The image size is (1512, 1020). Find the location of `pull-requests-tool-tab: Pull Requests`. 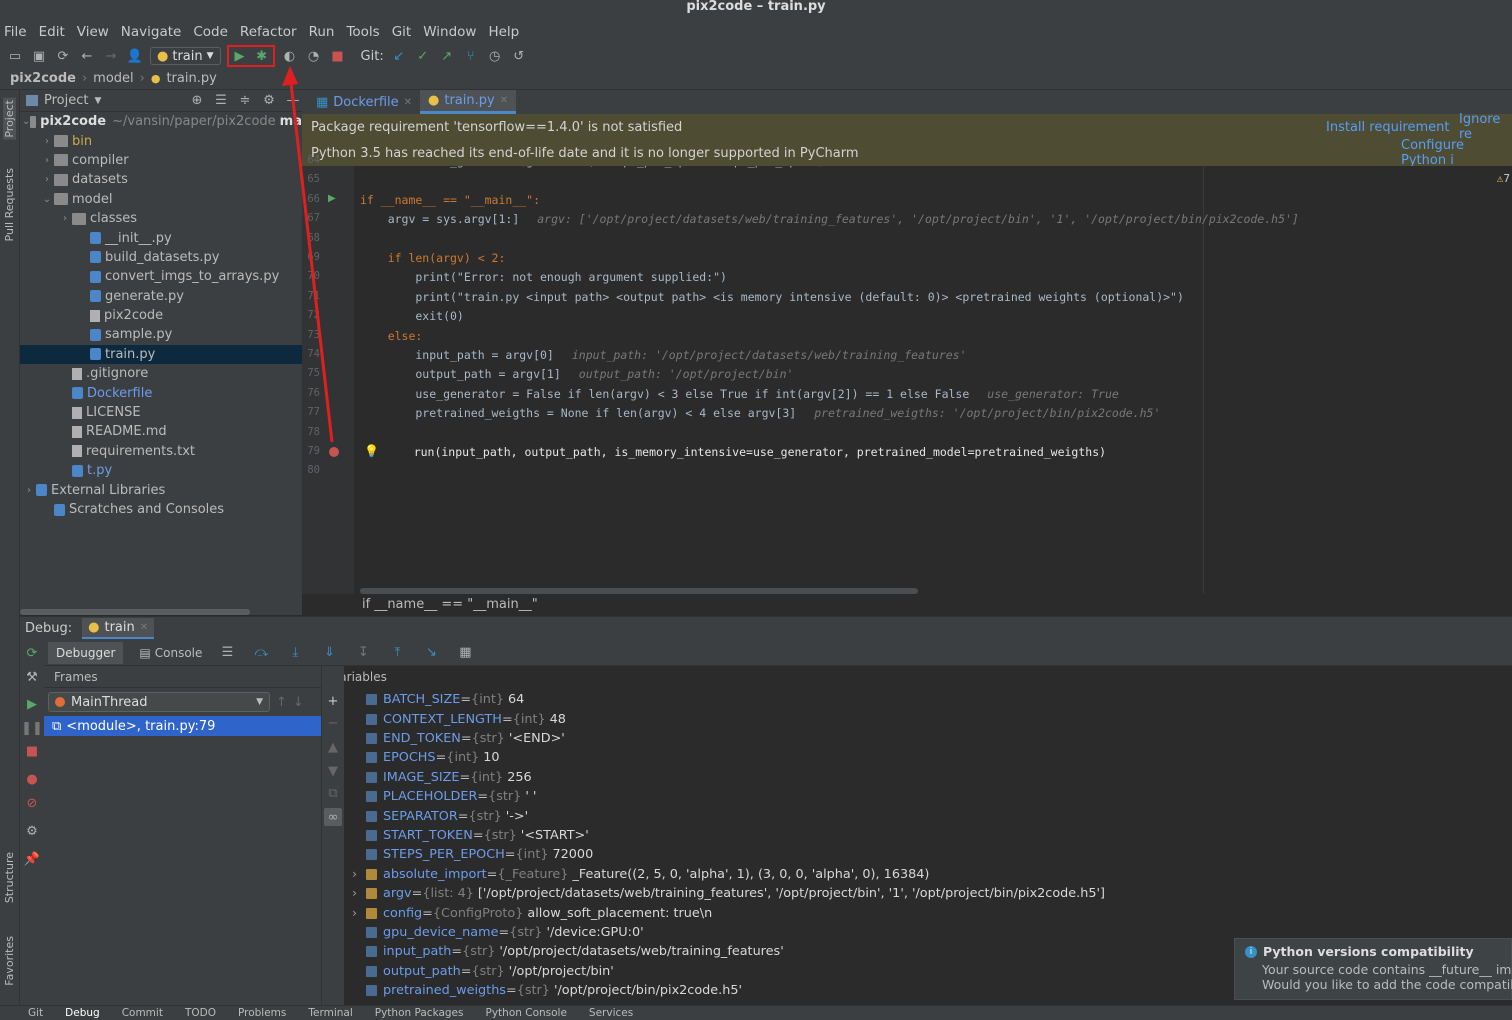

pull-requests-tool-tab: Pull Requests is located at coordinates (9, 204).